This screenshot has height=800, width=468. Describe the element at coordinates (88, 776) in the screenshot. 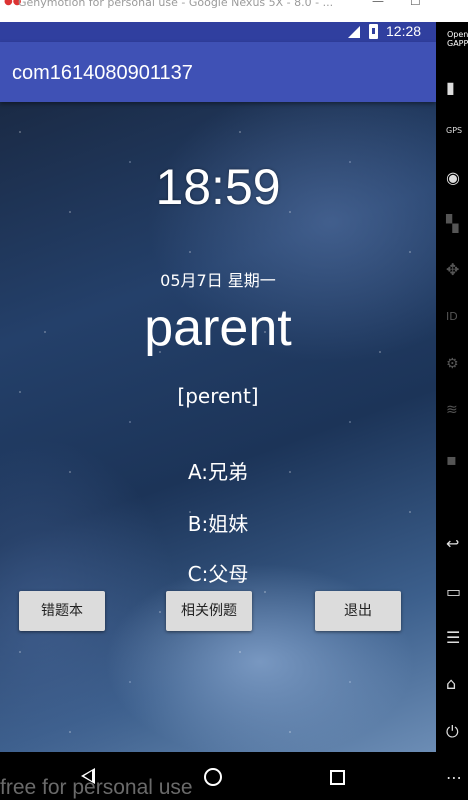

I see `back-icon` at that location.